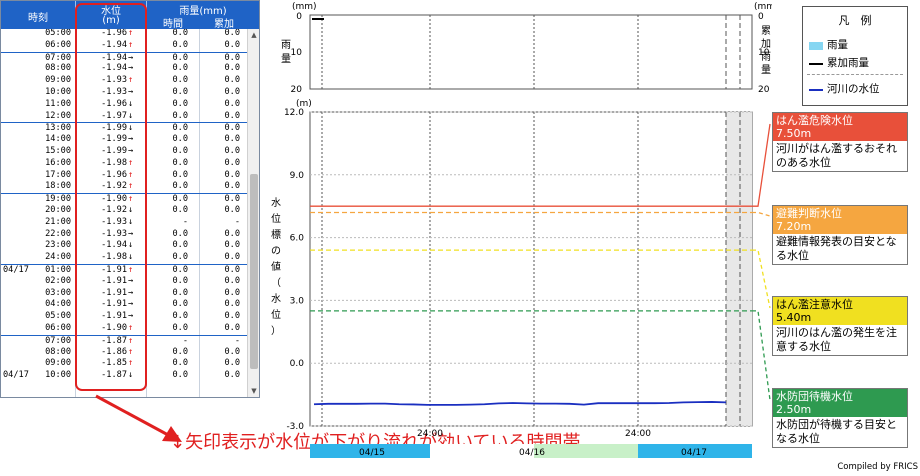  Describe the element at coordinates (297, 364) in the screenshot. I see `level-ytick: 0.0` at that location.